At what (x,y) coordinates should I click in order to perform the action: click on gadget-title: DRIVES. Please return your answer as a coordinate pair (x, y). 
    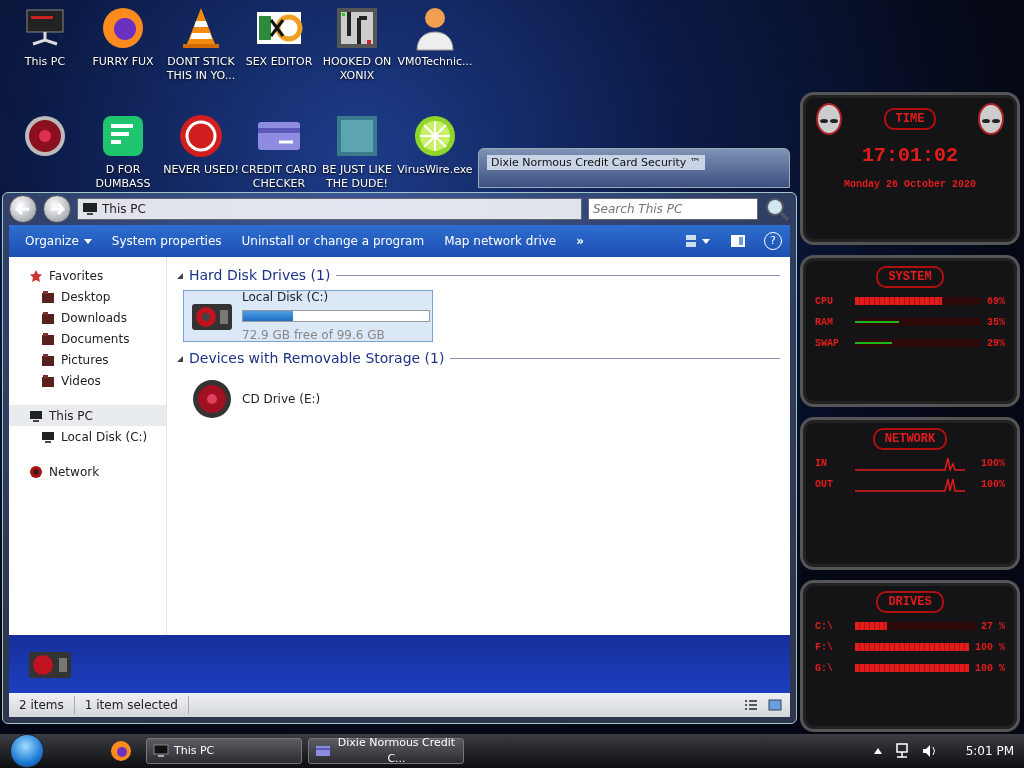
    Looking at the image, I should click on (910, 601).